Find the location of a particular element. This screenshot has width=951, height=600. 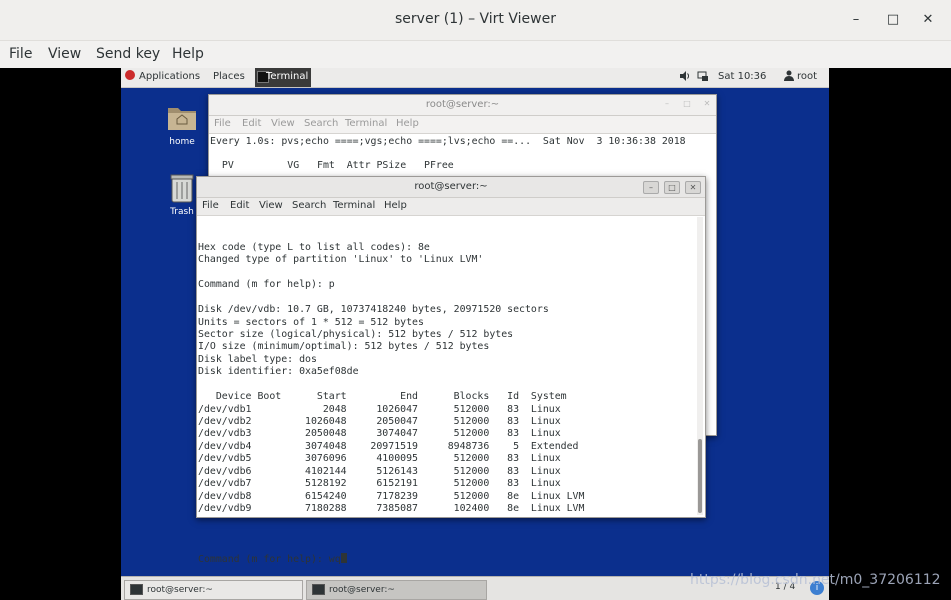

window-title: server (1) – Virt Viewer is located at coordinates (475, 19).